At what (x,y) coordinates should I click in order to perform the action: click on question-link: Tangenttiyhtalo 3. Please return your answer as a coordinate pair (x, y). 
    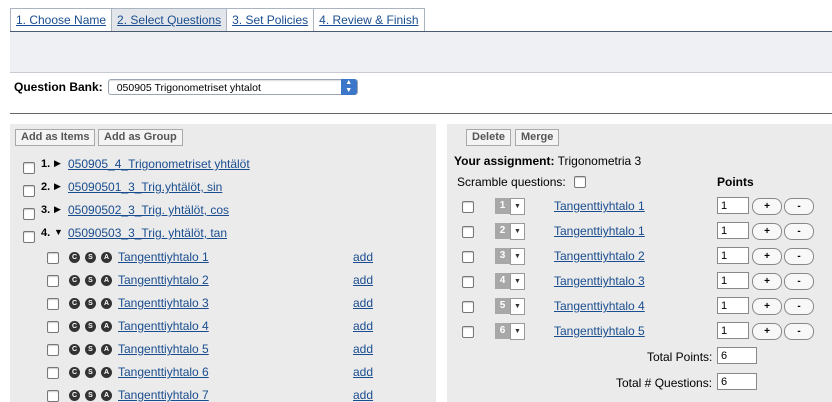
    Looking at the image, I should click on (599, 281).